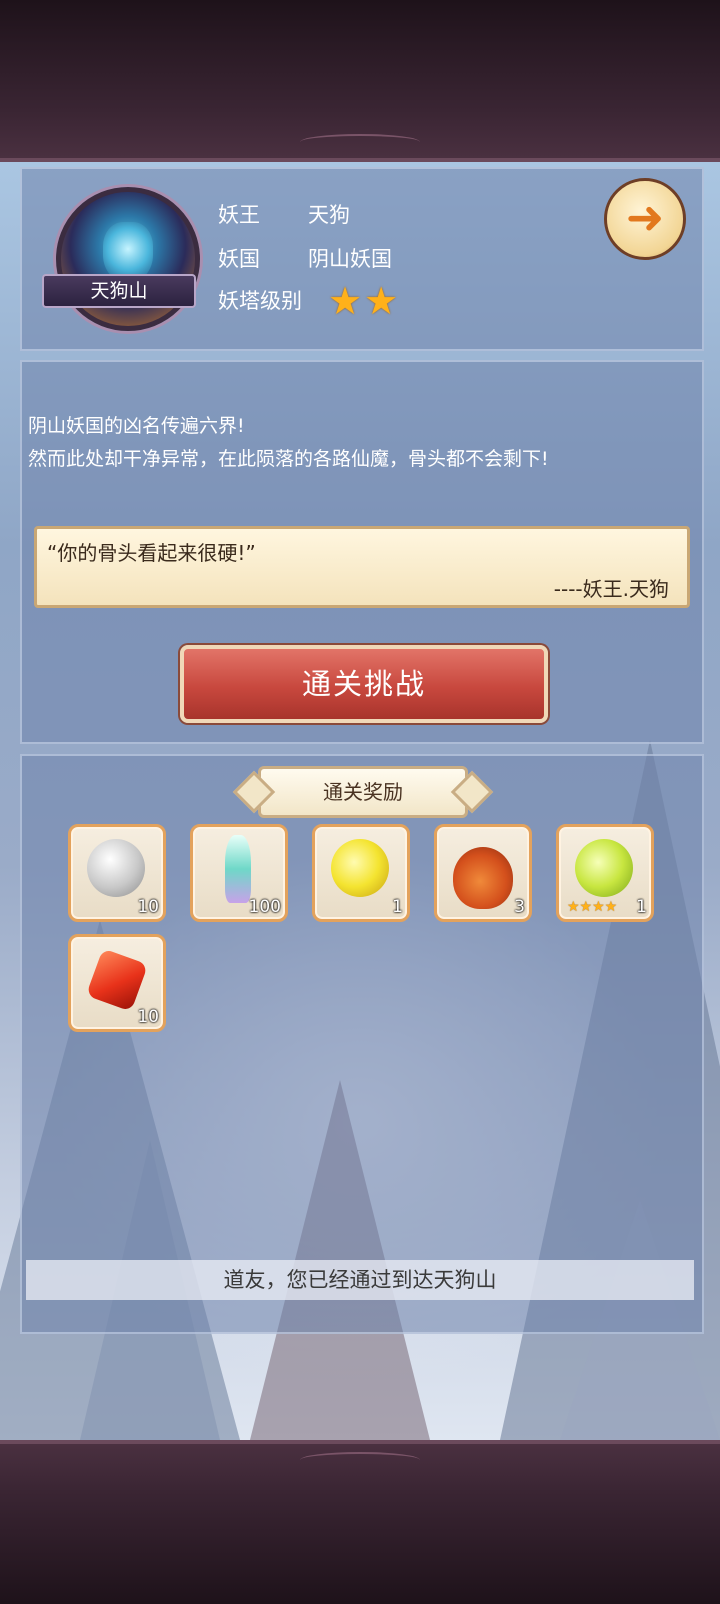  I want to click on boss-name-row: 妖王 天狗, so click(284, 214).